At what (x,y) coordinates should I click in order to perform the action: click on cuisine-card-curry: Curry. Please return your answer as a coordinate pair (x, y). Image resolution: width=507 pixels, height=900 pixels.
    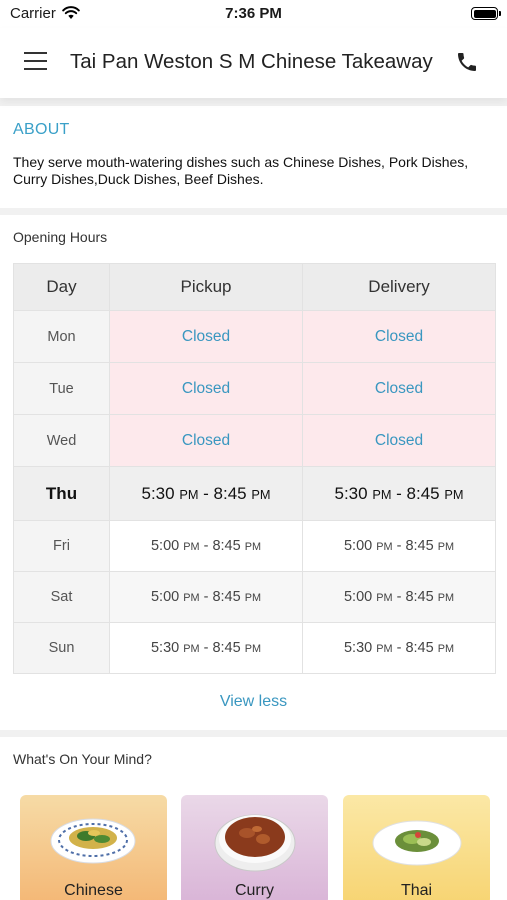
    Looking at the image, I should click on (254, 847).